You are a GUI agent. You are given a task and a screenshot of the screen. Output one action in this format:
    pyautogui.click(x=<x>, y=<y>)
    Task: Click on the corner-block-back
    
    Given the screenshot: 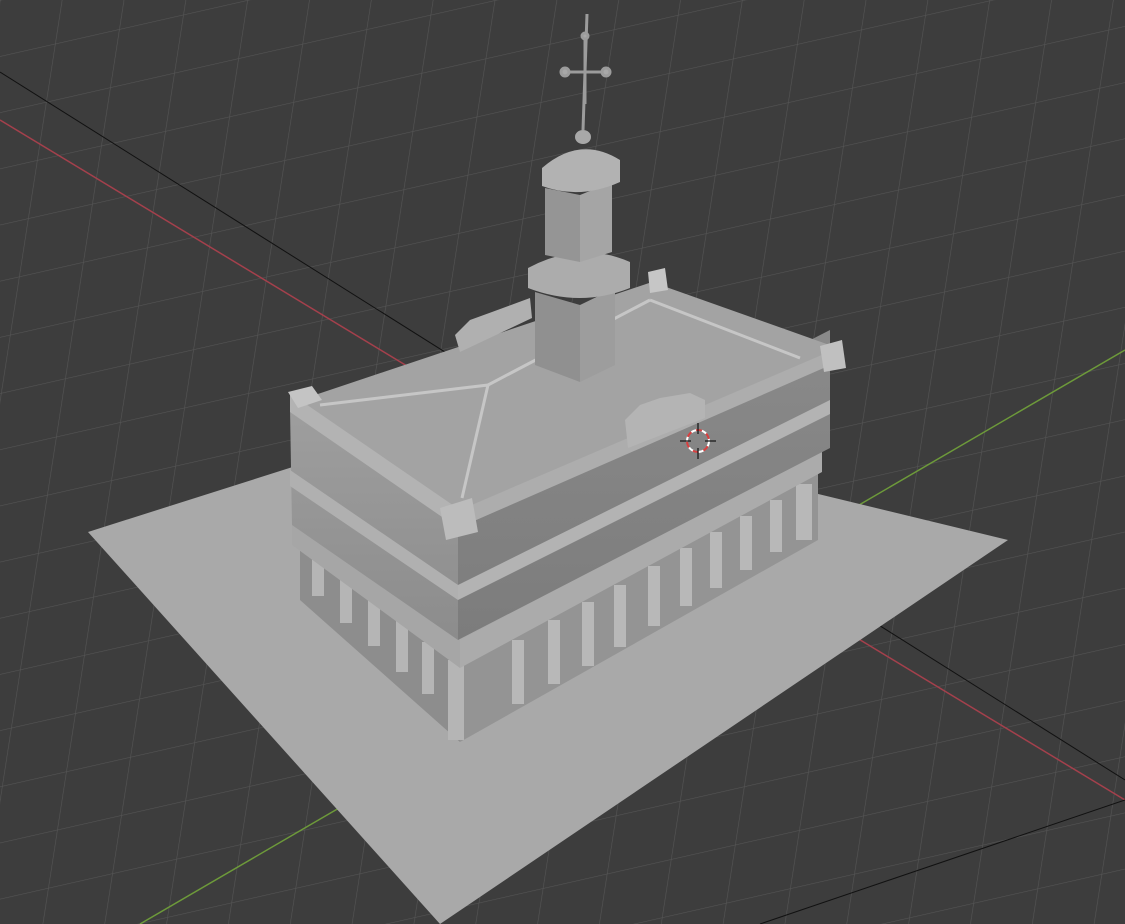 What is the action you would take?
    pyautogui.click(x=658, y=280)
    